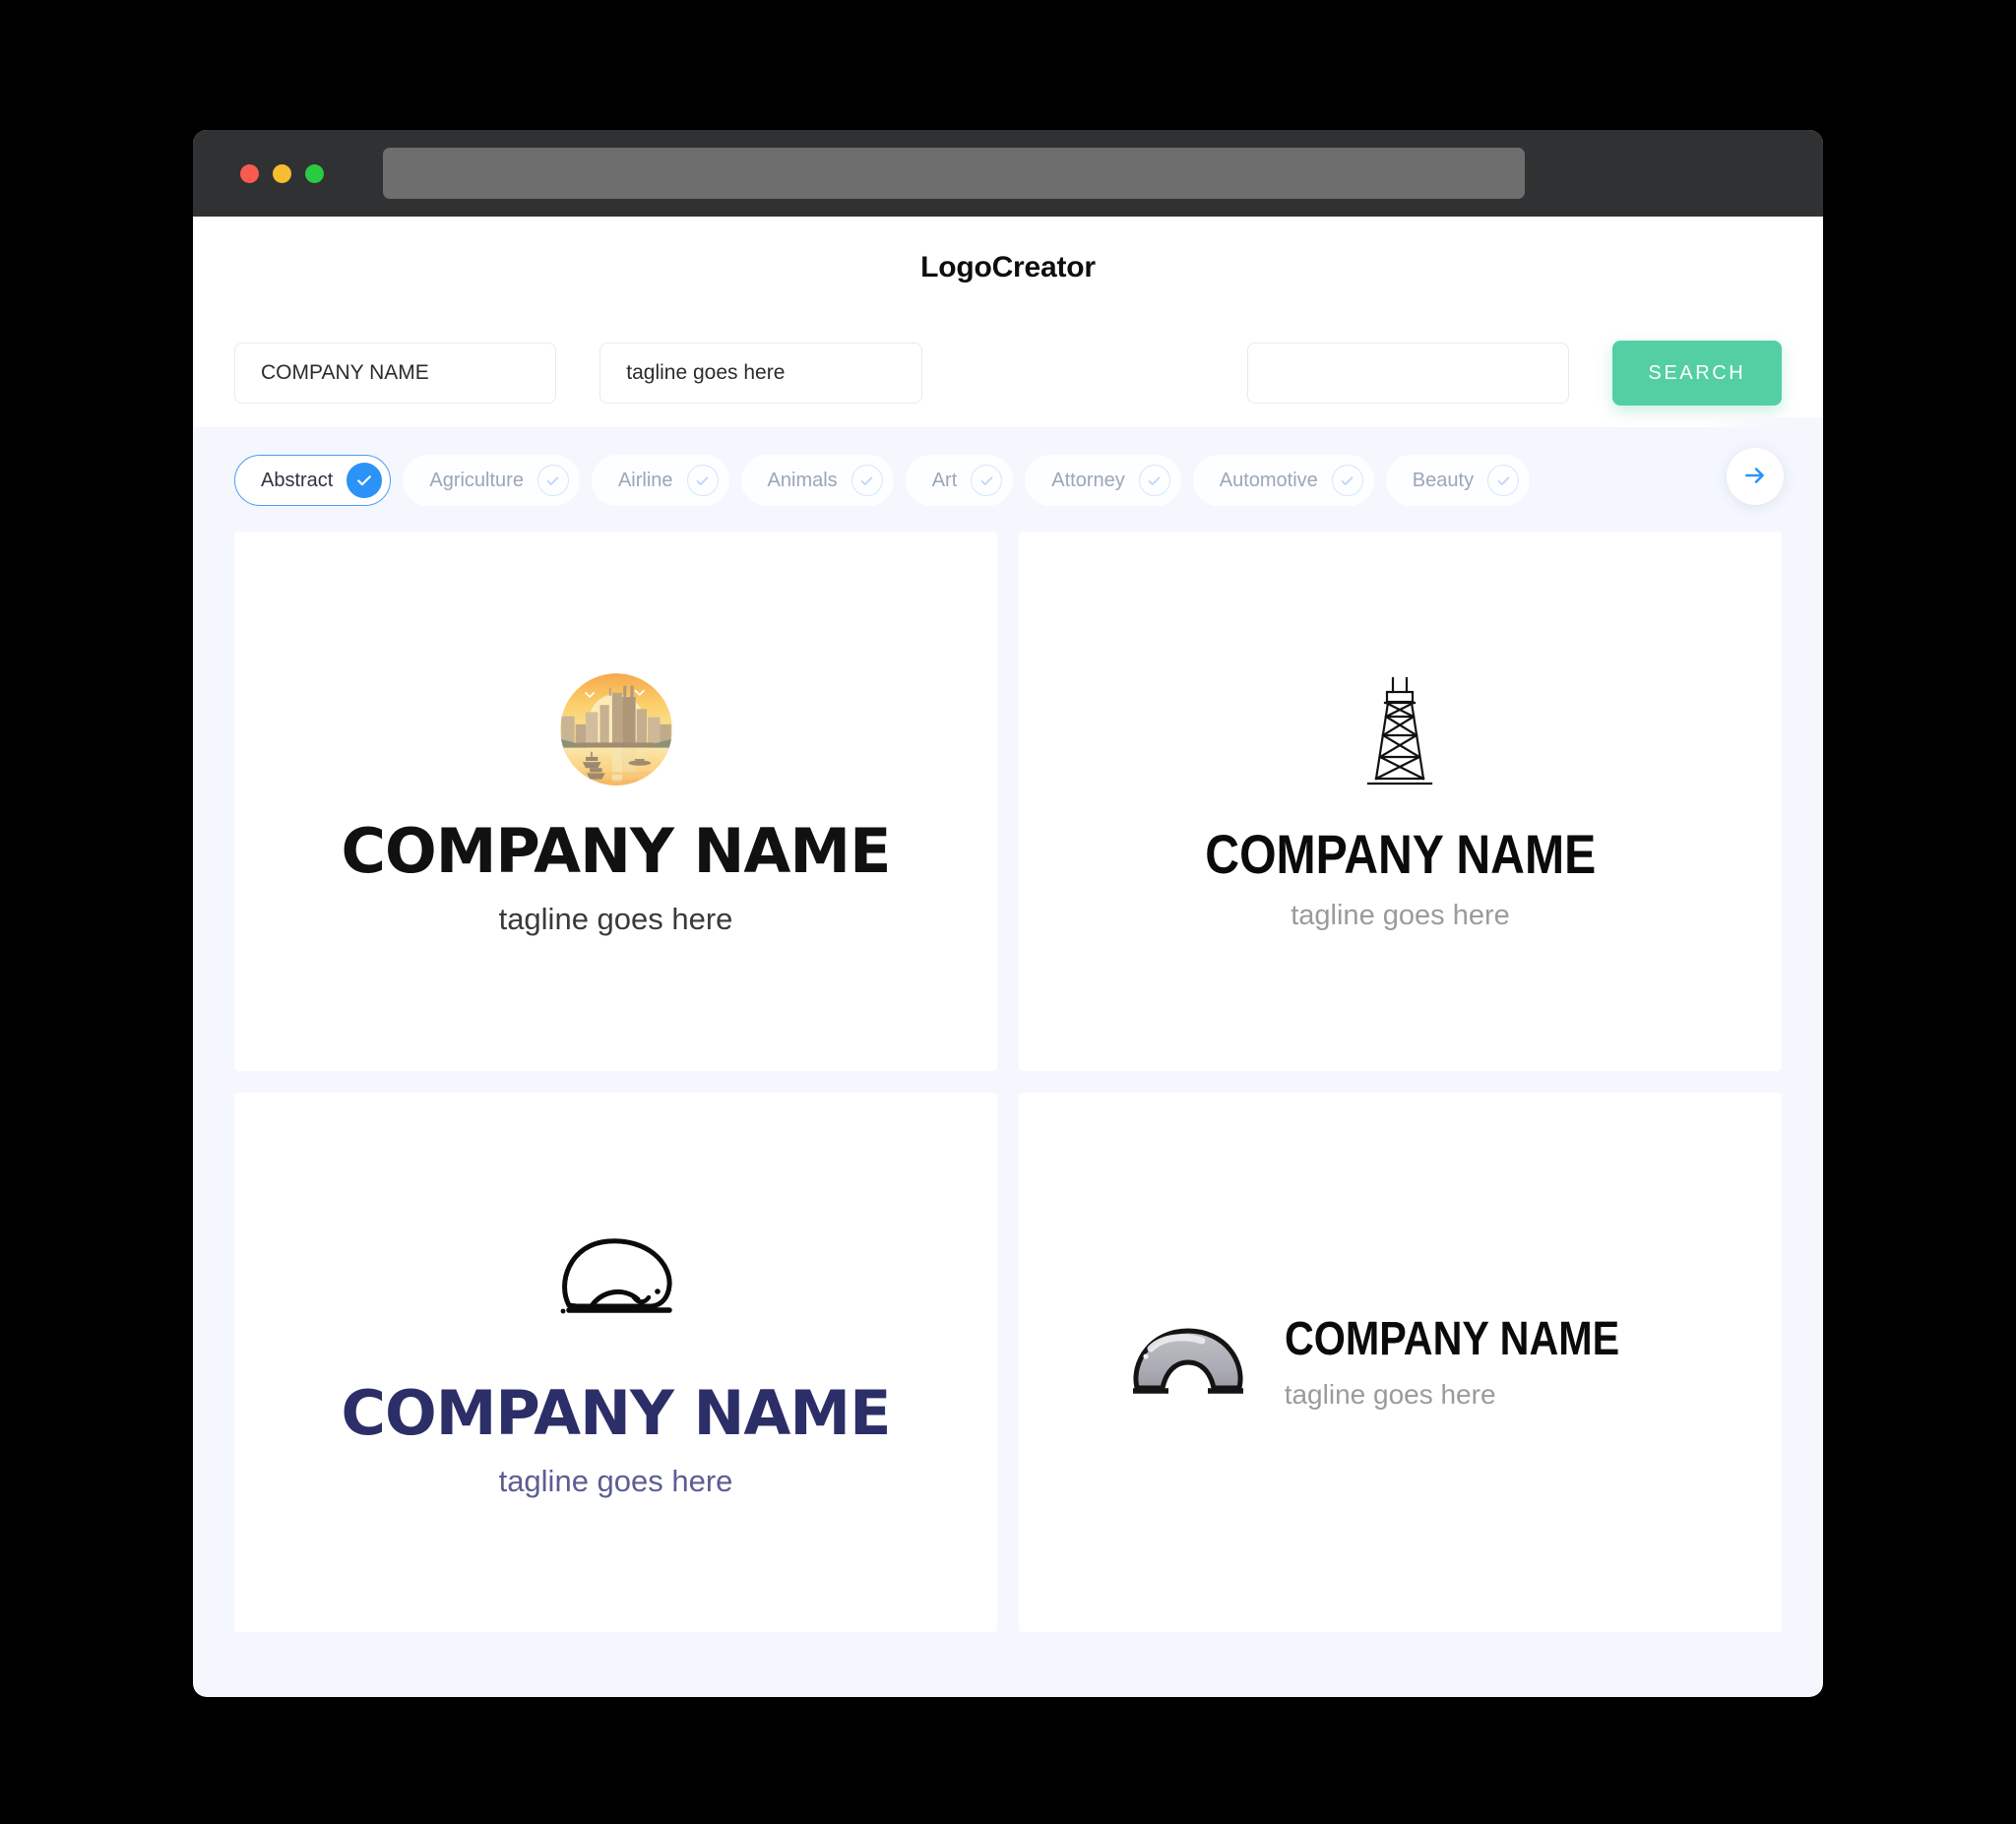 This screenshot has height=1824, width=2016. I want to click on category-chip-label: Automotive, so click(1268, 480).